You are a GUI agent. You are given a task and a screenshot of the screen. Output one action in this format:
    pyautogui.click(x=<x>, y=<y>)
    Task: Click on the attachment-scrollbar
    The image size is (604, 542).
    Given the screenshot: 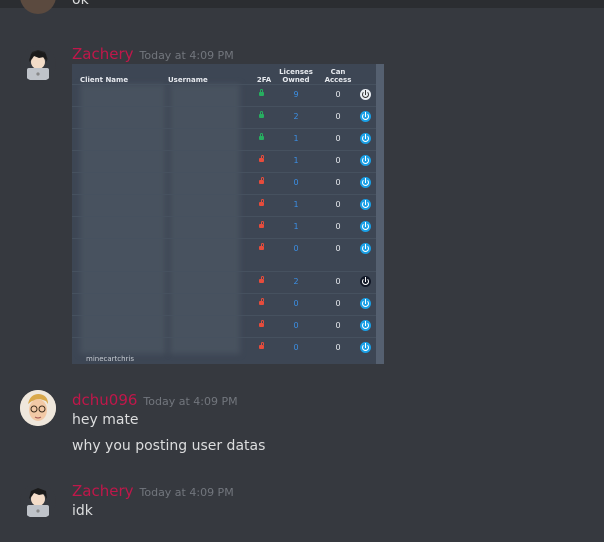 What is the action you would take?
    pyautogui.click(x=380, y=214)
    